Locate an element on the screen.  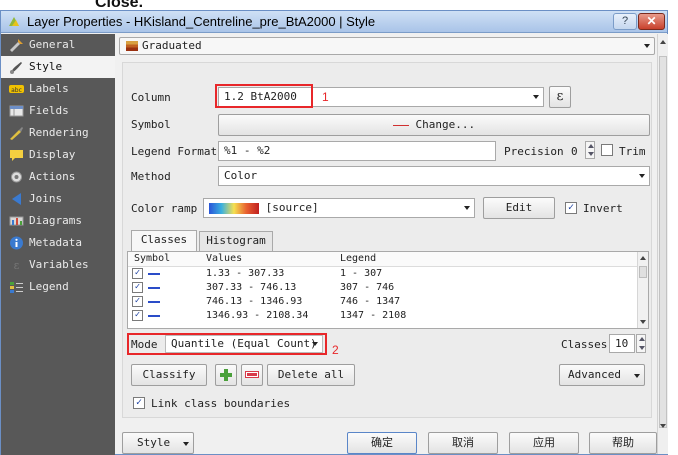
class-legend: 1 - 307 is located at coordinates (361, 273).